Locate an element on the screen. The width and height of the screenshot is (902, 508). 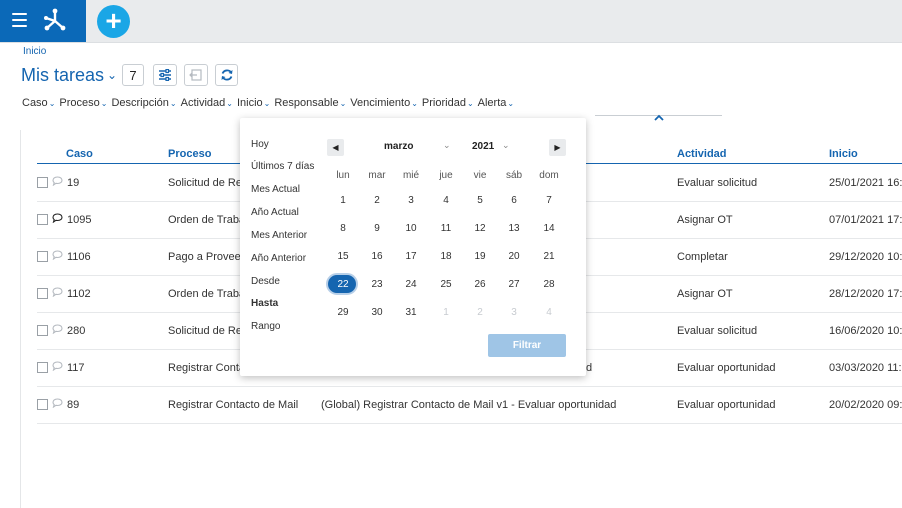
filter-vencimiento: Vencimiento⌄ is located at coordinates (384, 103).